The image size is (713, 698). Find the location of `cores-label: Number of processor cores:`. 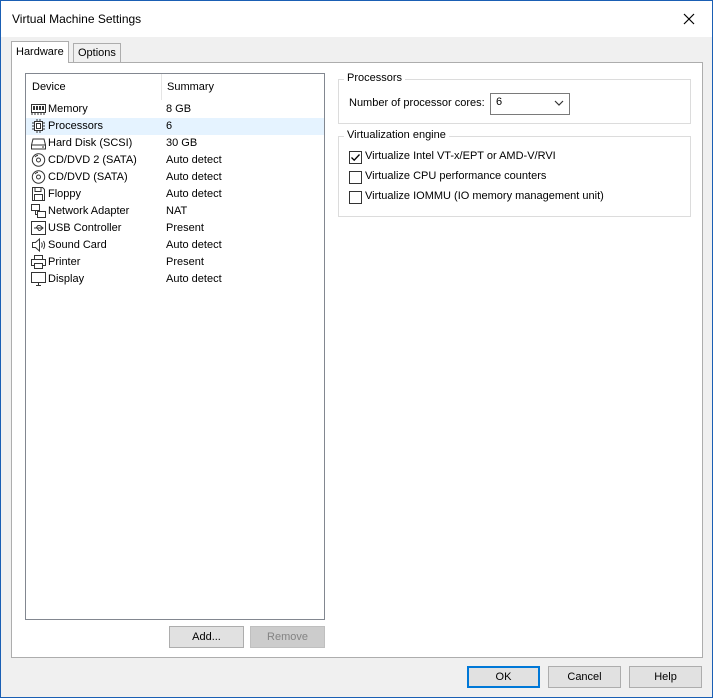

cores-label: Number of processor cores: is located at coordinates (417, 103).